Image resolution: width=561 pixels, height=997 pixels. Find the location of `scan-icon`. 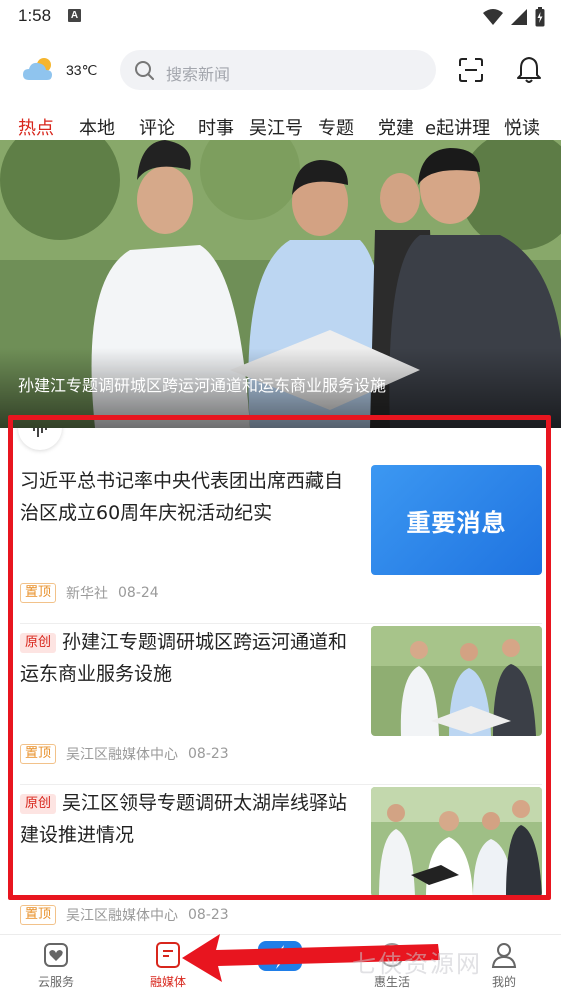

scan-icon is located at coordinates (471, 70).